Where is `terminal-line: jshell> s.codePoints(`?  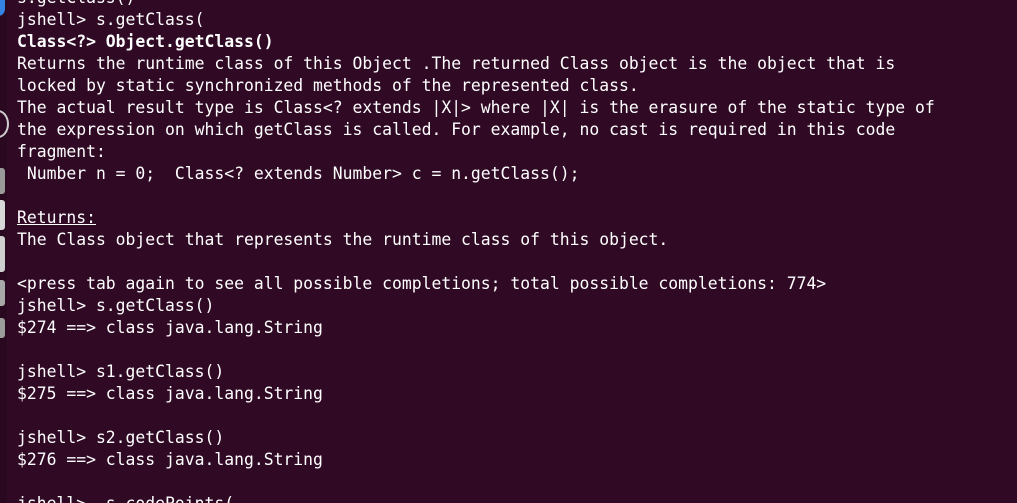 terminal-line: jshell> s.codePoints( is located at coordinates (517, 498).